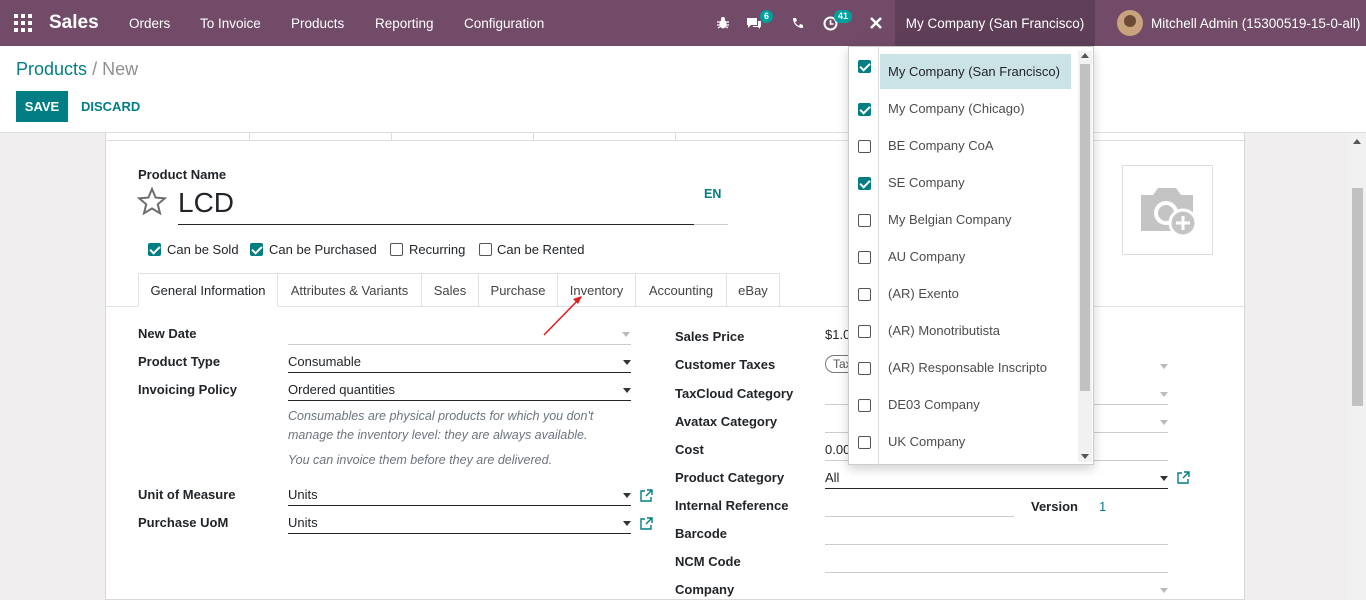  Describe the element at coordinates (963, 441) in the screenshot. I see `company-option: UK Company` at that location.